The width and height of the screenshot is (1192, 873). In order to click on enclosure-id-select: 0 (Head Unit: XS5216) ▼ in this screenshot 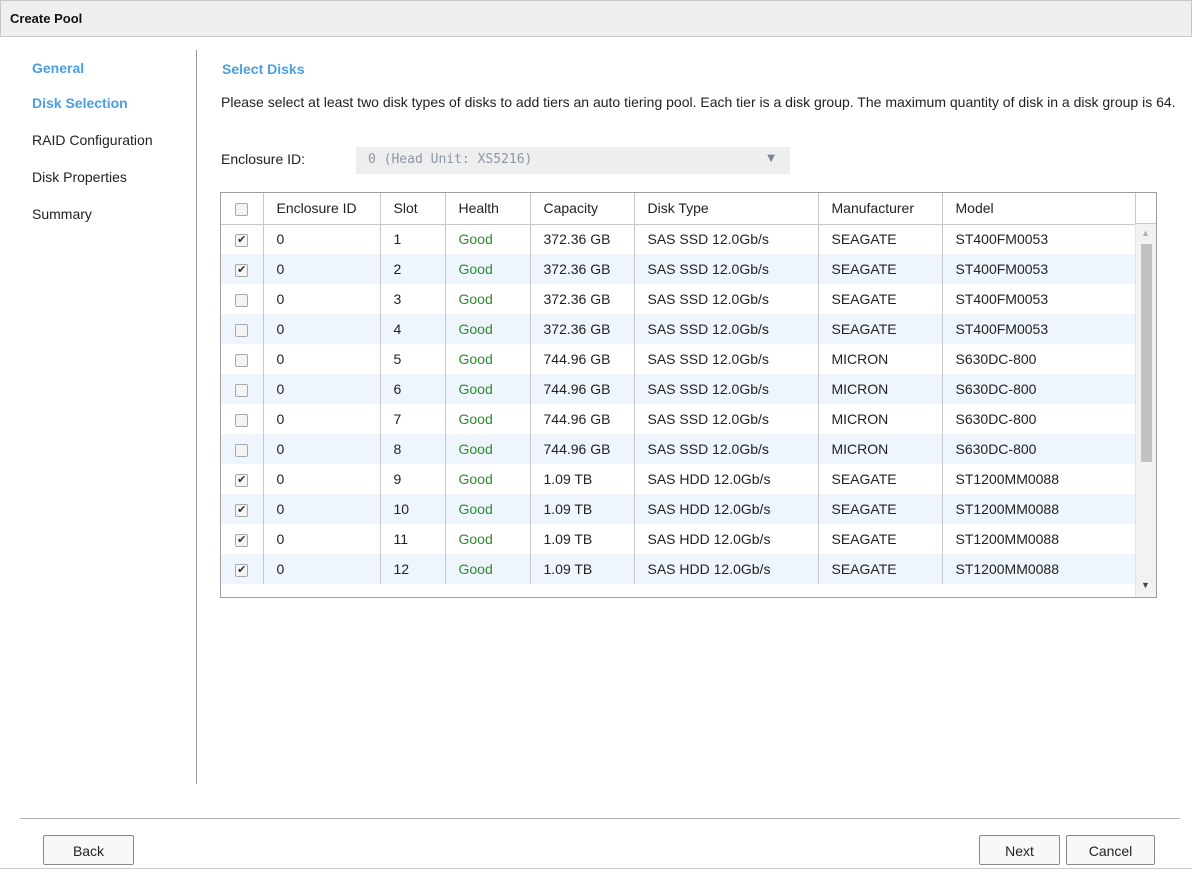, I will do `click(573, 160)`.